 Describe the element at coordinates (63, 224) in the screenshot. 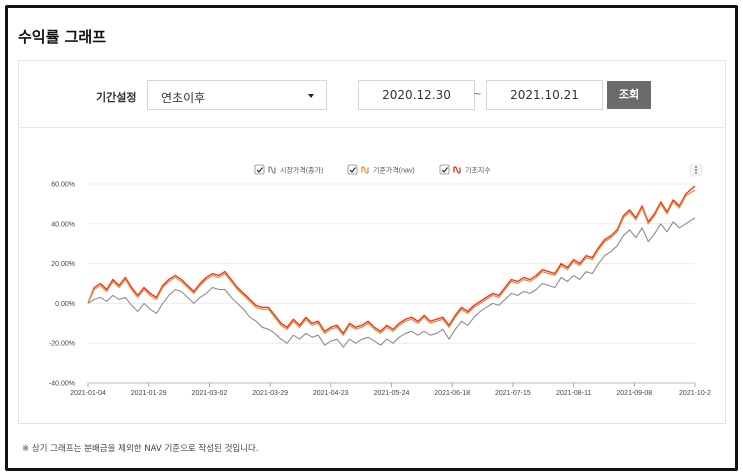

I see `y-tick-label: 40.00%` at that location.